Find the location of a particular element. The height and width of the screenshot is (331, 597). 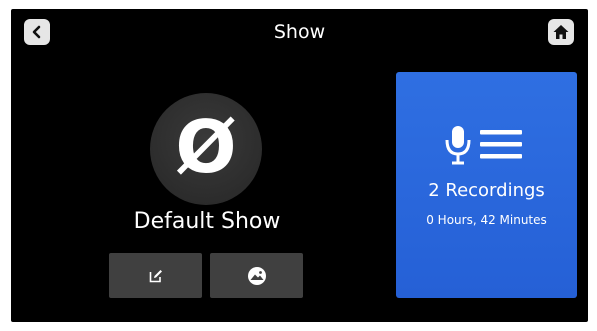

edit-icon is located at coordinates (155, 275).